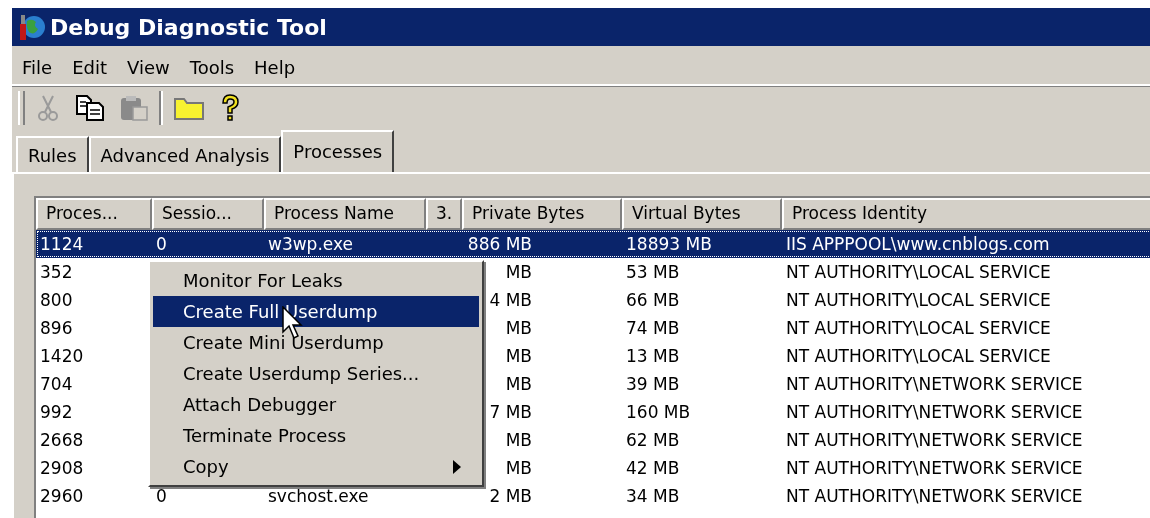 Image resolution: width=1150 pixels, height=518 pixels. I want to click on column-header: Process Name, so click(345, 214).